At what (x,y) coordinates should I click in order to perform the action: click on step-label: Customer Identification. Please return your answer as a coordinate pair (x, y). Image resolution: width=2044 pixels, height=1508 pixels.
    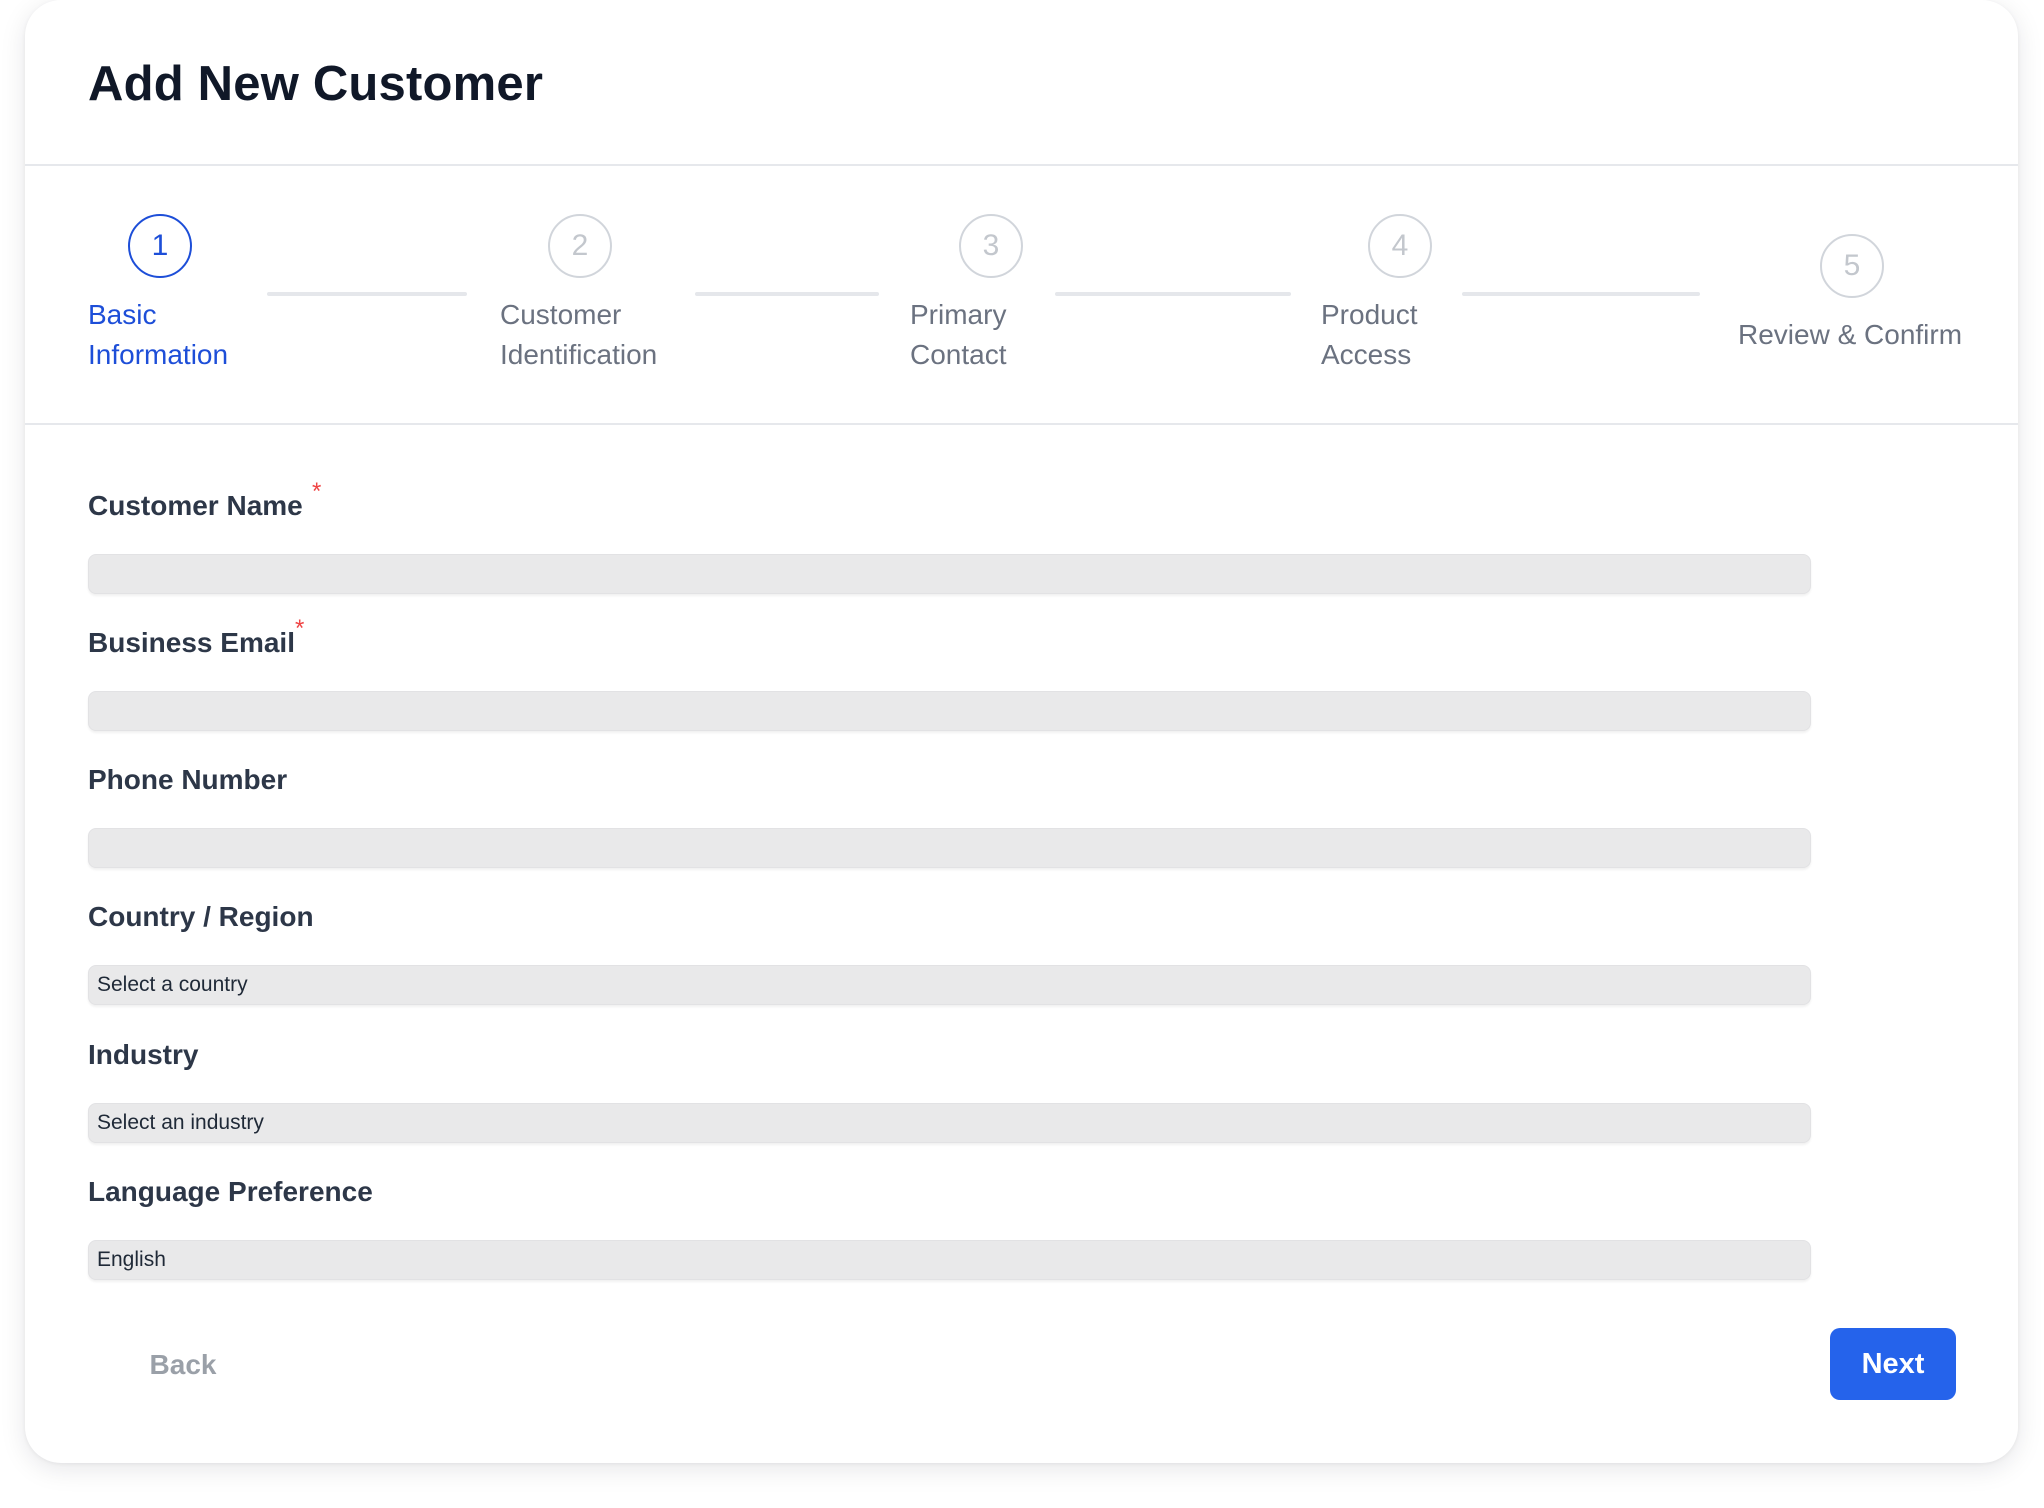
    Looking at the image, I should click on (578, 335).